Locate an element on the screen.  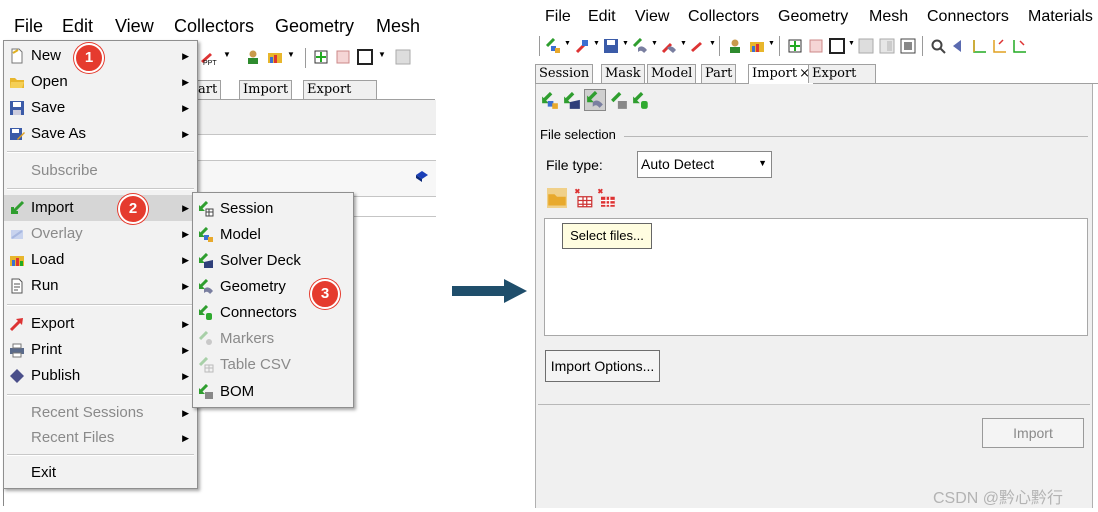
menu-item-recent-files: Recent Files ▶ is located at coordinates (100, 438).